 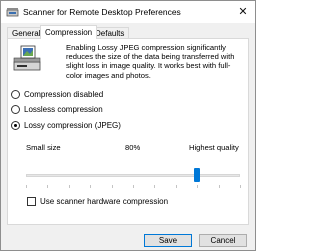 I want to click on close-button: ✕, so click(x=243, y=12).